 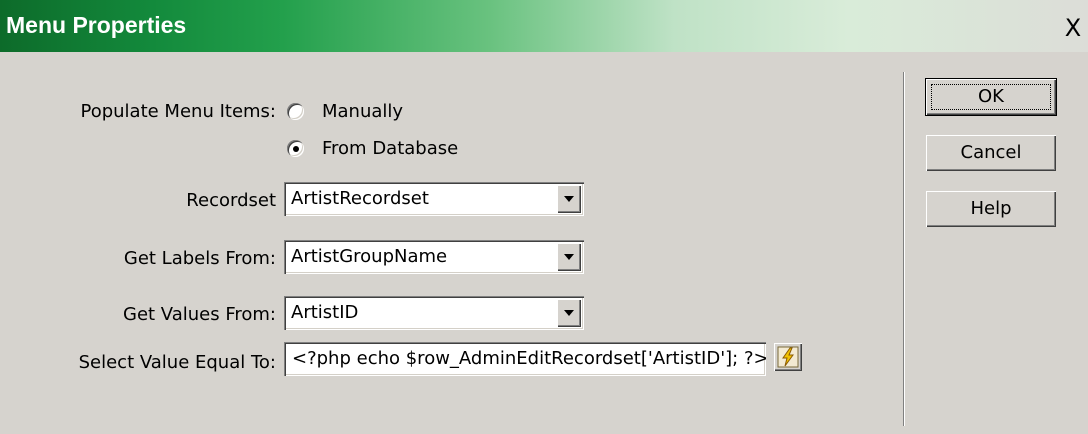 What do you see at coordinates (177, 362) in the screenshot?
I see `select-value-equal-to-label: Select Value Equal To:` at bounding box center [177, 362].